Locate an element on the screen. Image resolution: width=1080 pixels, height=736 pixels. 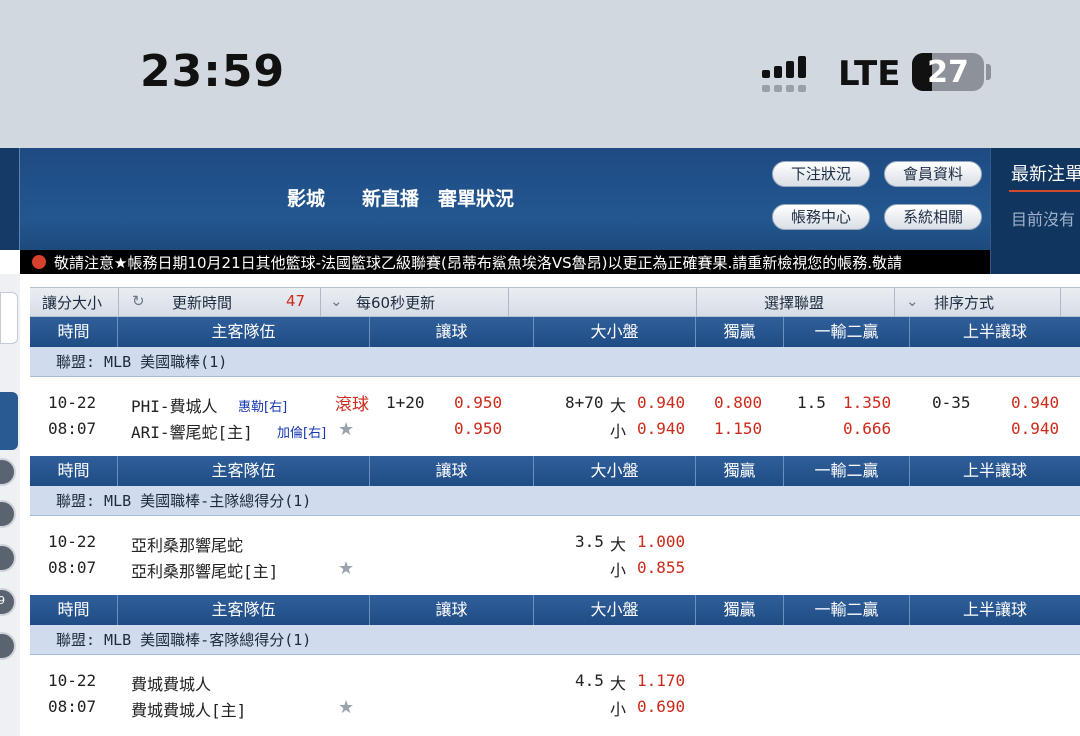
member-info-button: 會員資料 is located at coordinates (933, 174).